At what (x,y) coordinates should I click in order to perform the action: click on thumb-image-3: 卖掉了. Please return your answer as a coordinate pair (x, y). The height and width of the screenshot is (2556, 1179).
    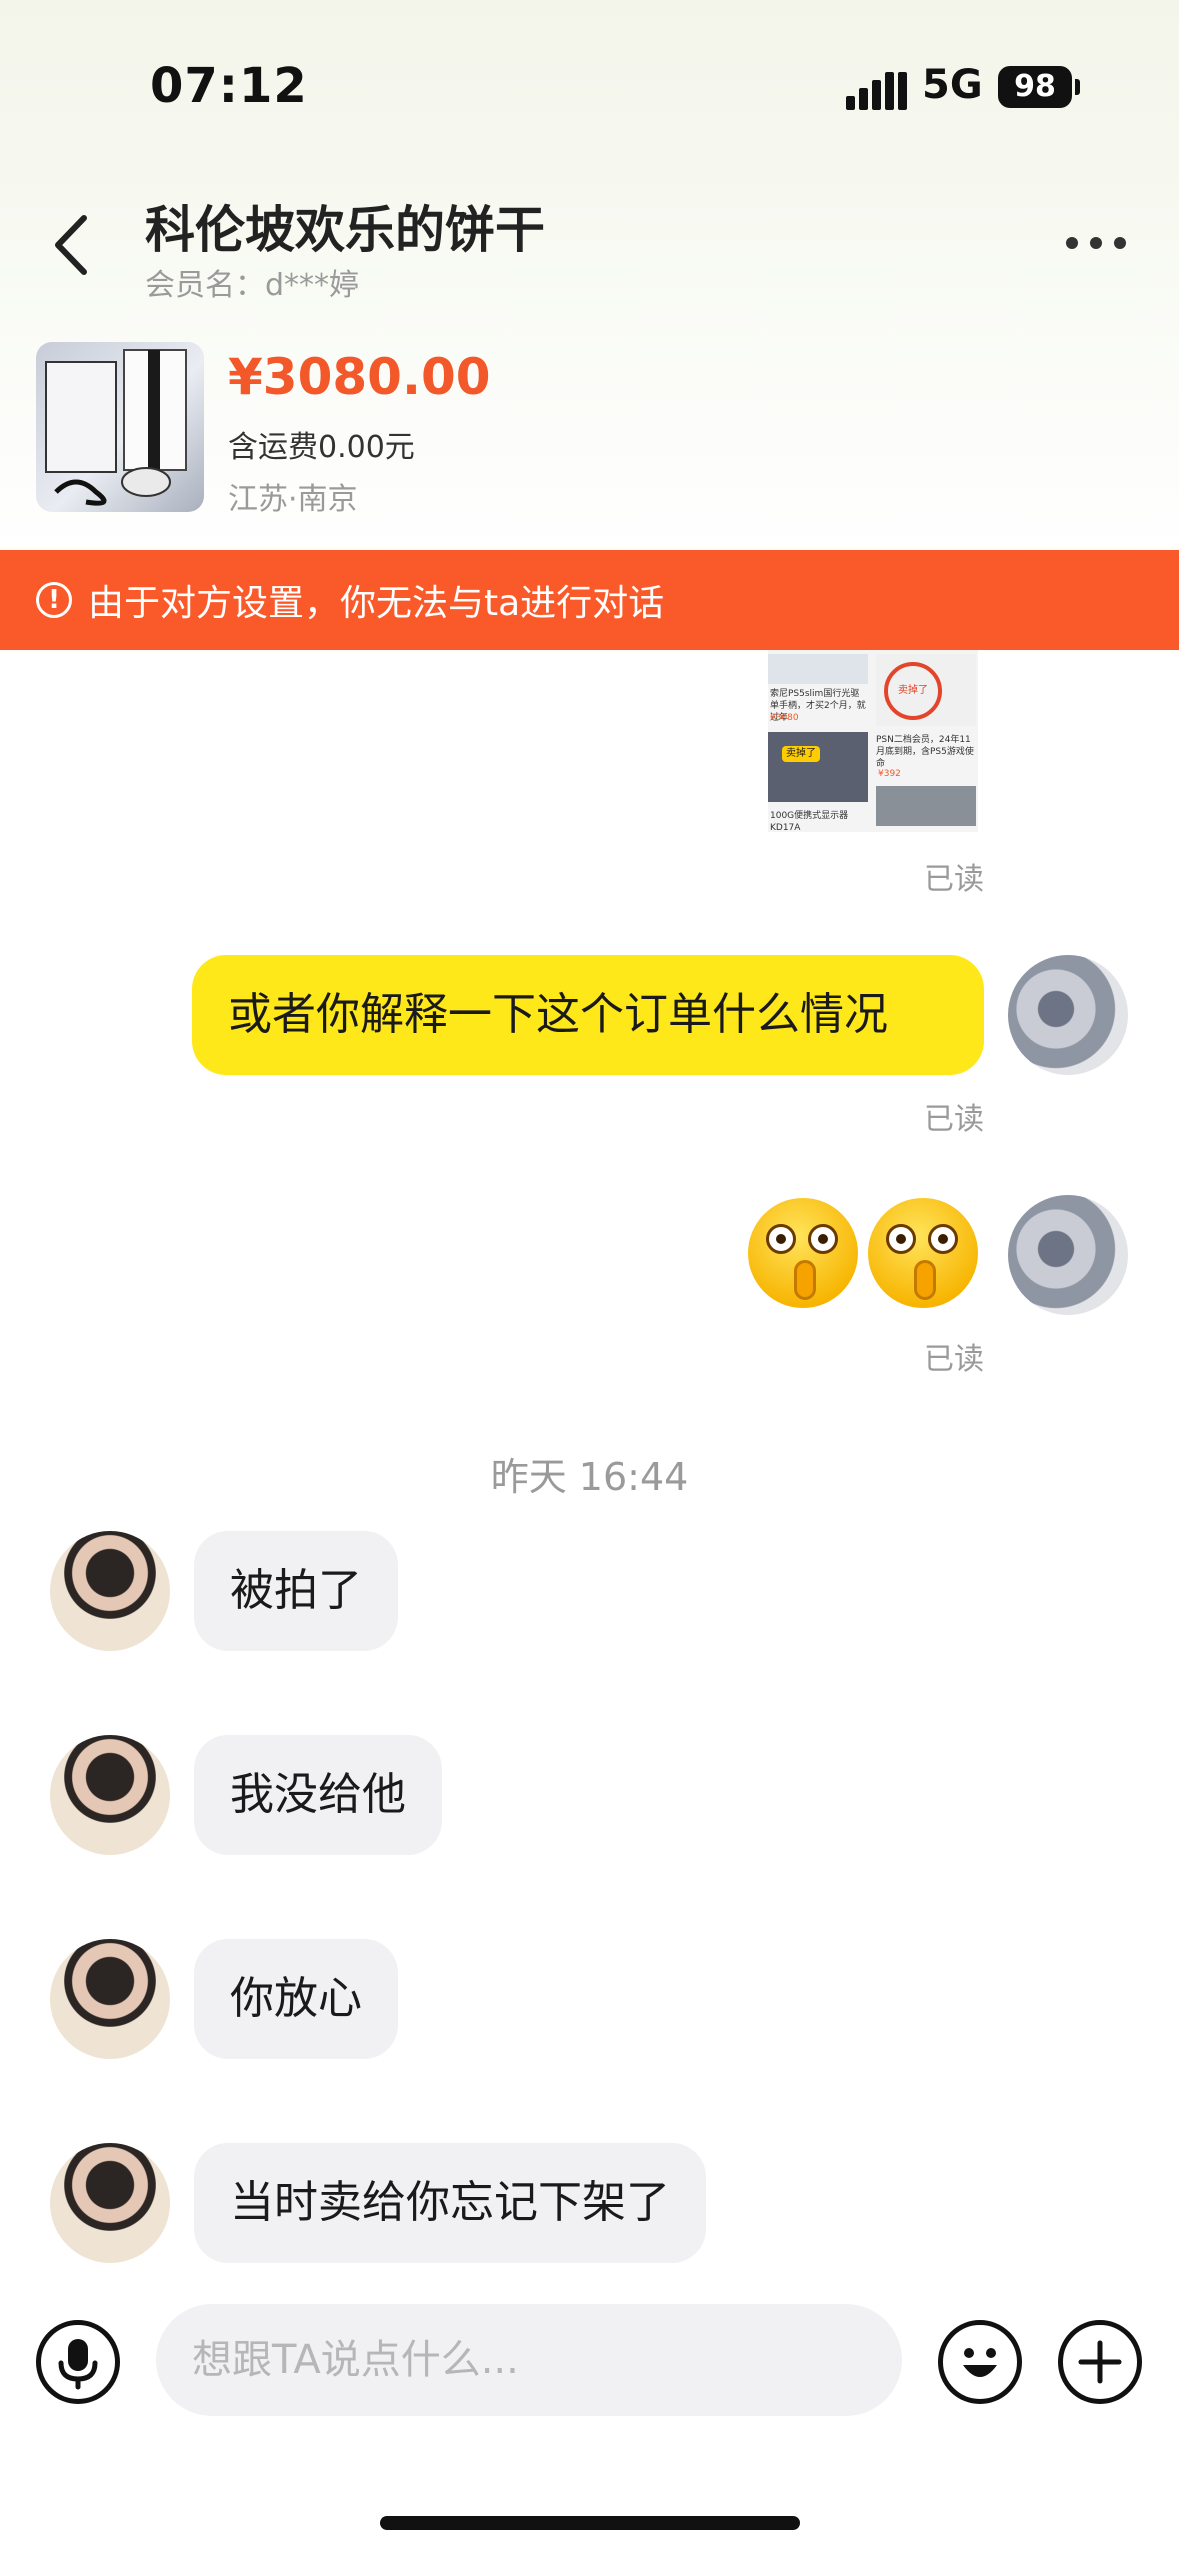
    Looking at the image, I should click on (818, 767).